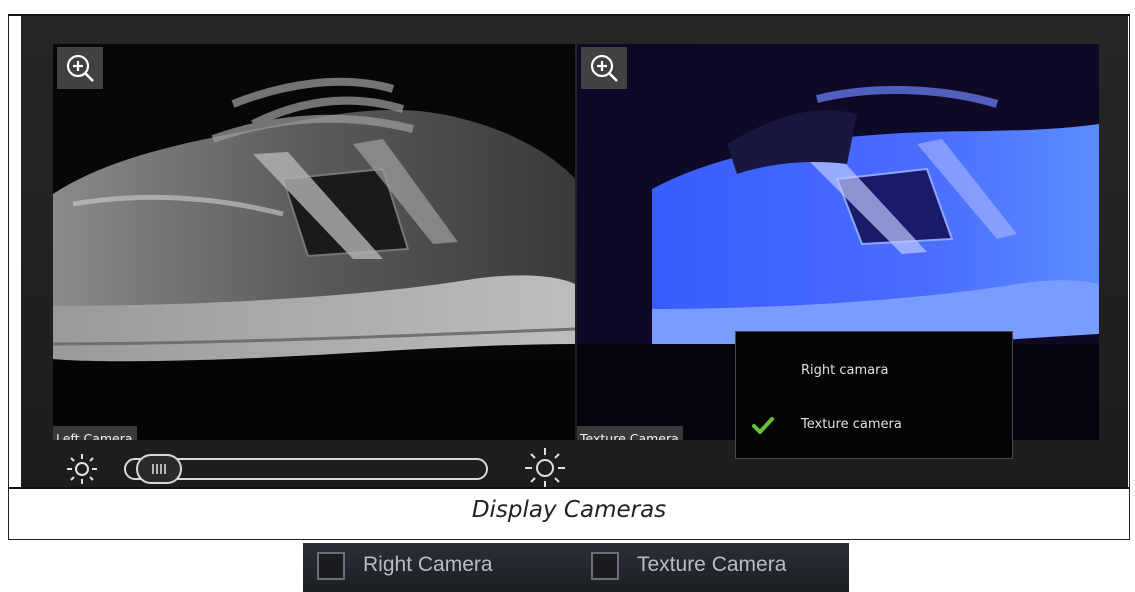  What do you see at coordinates (851, 424) in the screenshot?
I see `menu-item-label: Texture camera` at bounding box center [851, 424].